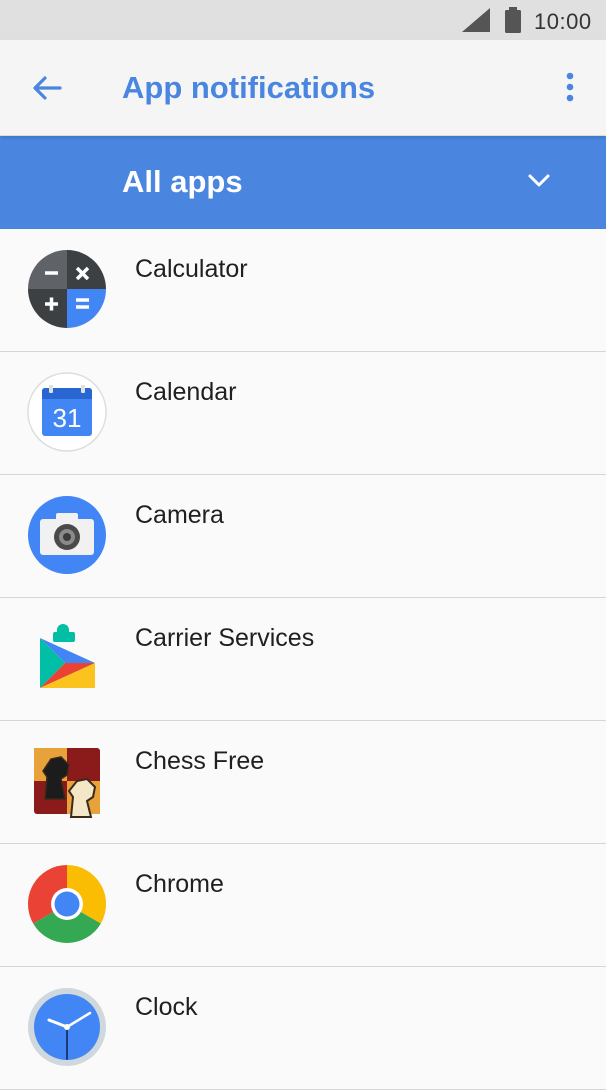 The width and height of the screenshot is (606, 1090). What do you see at coordinates (476, 20) in the screenshot?
I see `signal-icon` at bounding box center [476, 20].